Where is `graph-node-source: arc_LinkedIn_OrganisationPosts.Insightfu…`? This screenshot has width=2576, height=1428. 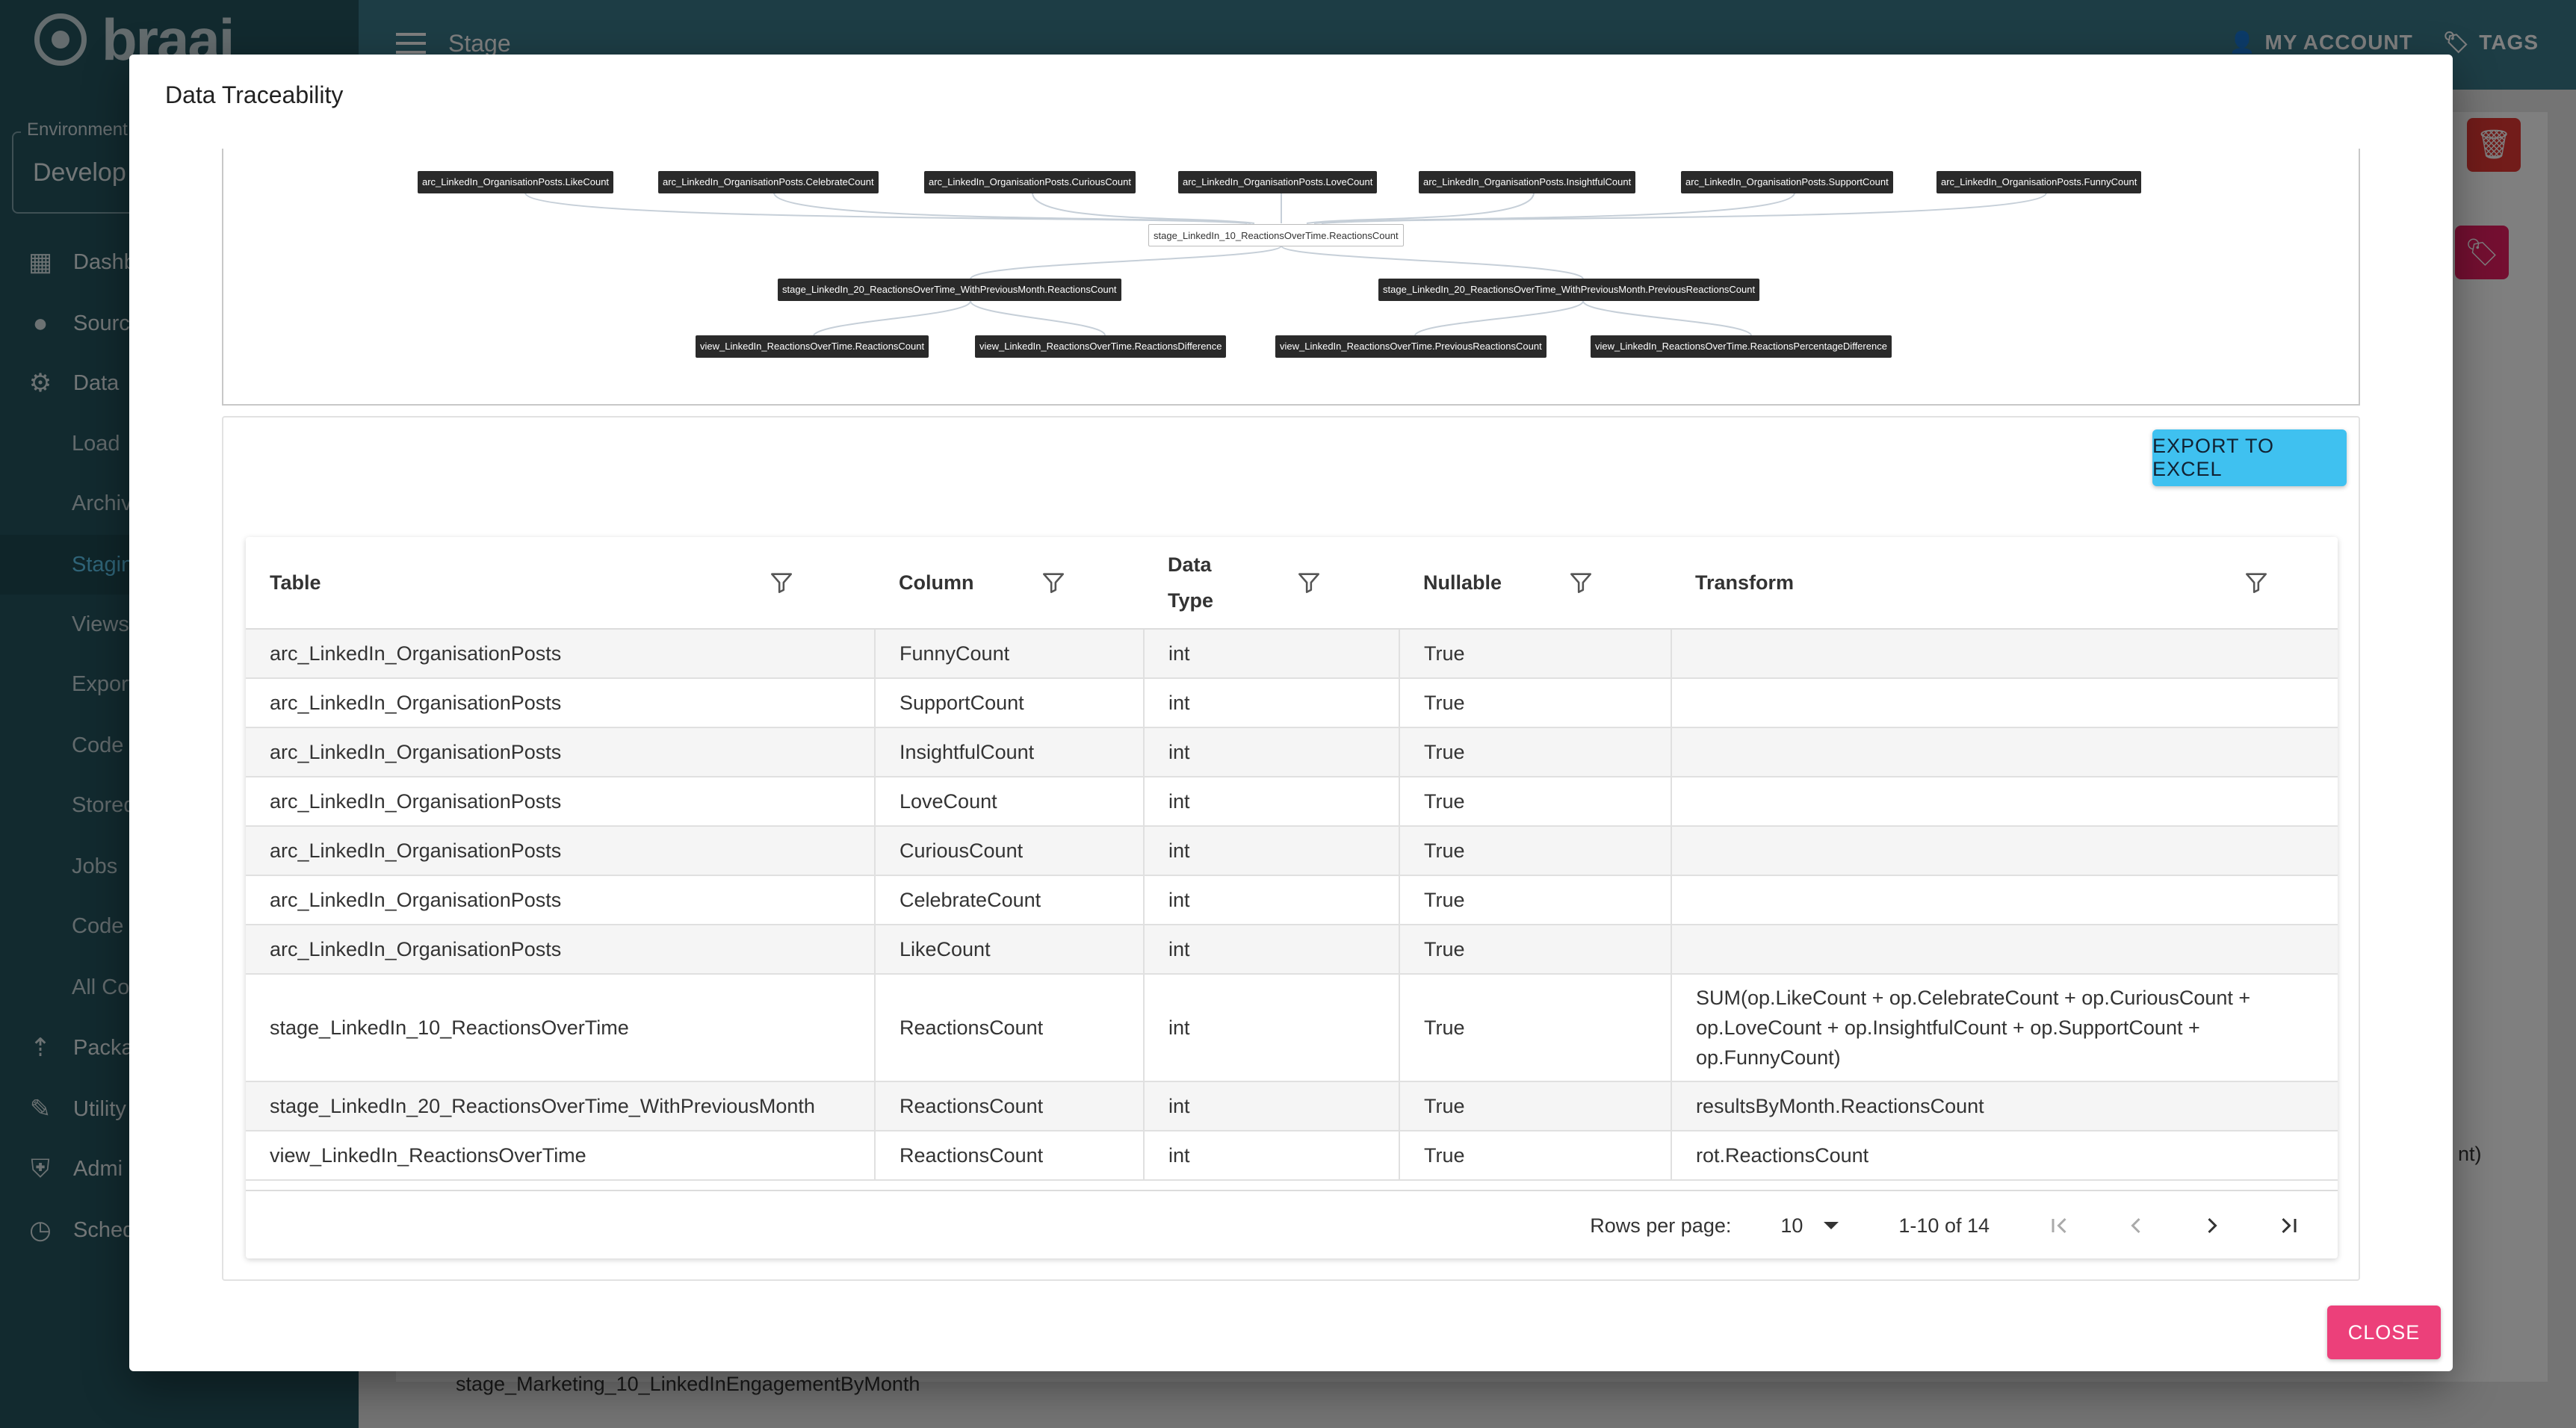
graph-node-source: arc_LinkedIn_OrganisationPosts.Insightfu… is located at coordinates (1527, 182).